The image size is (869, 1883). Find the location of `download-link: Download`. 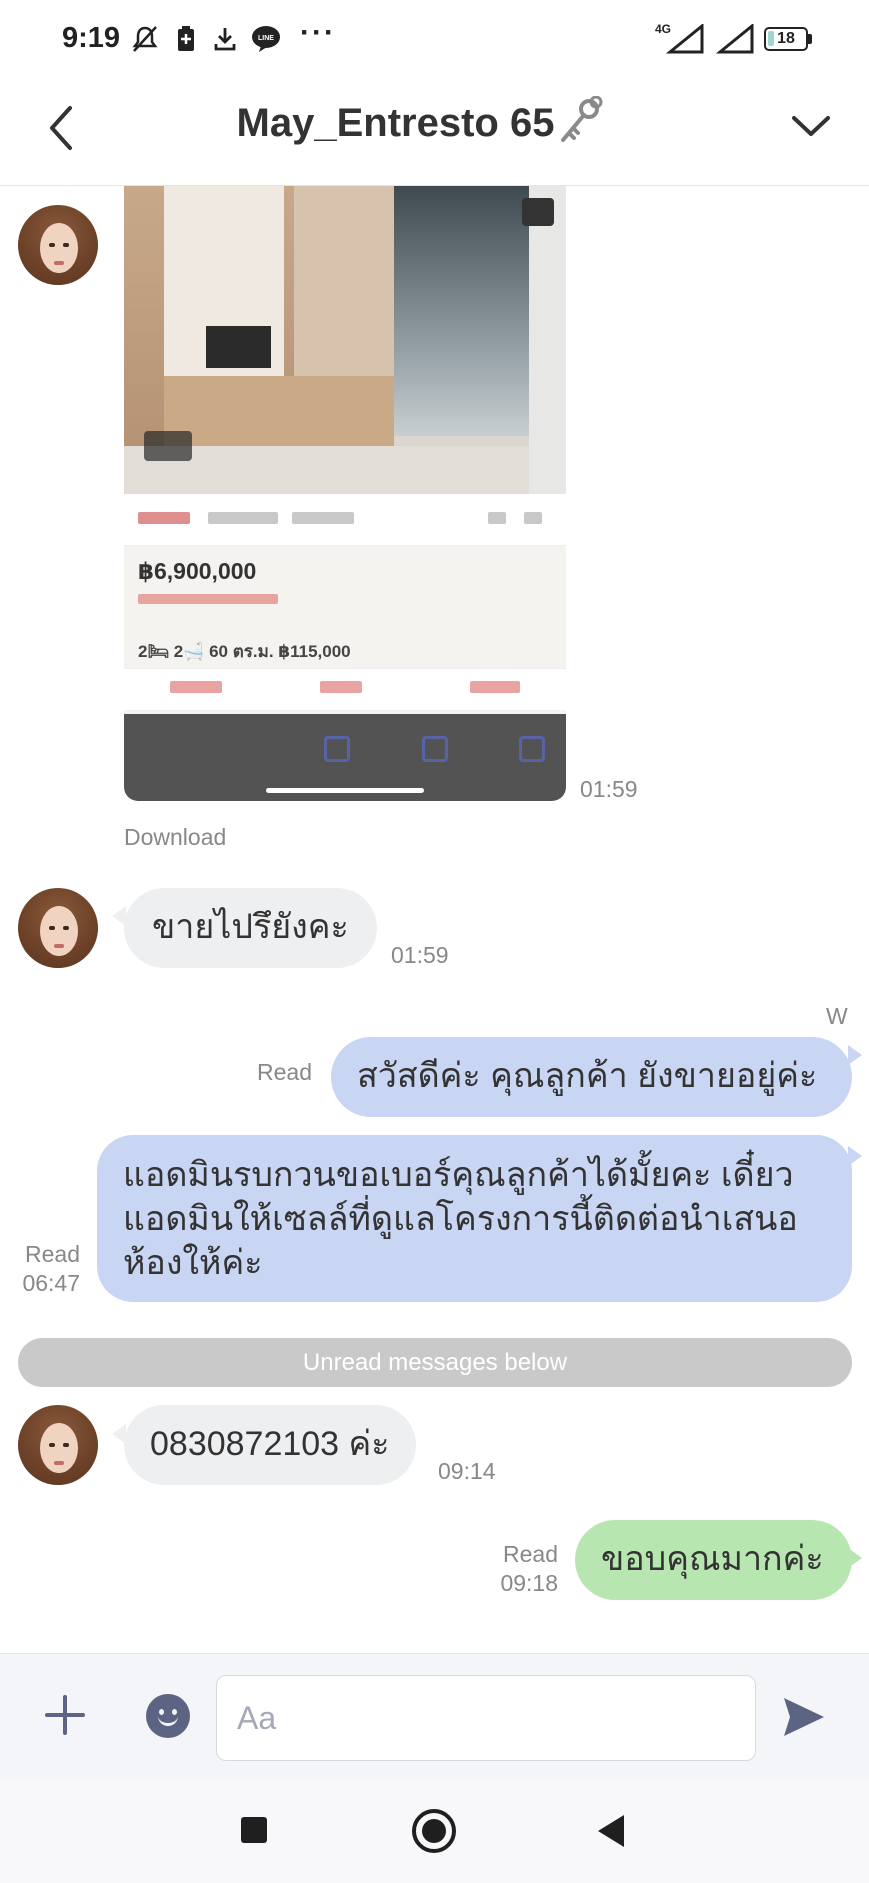

download-link: Download is located at coordinates (175, 837).